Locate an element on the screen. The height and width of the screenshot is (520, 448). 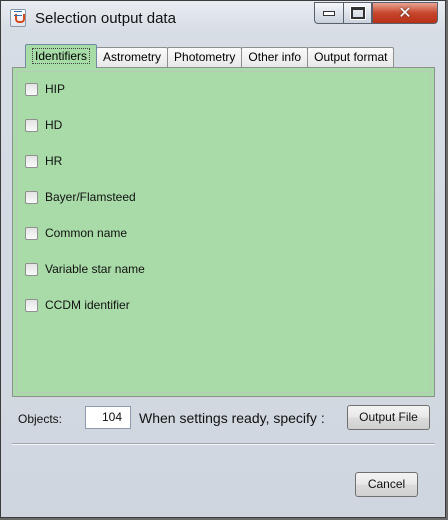
tab-astrometry: Astrometry is located at coordinates (132, 57).